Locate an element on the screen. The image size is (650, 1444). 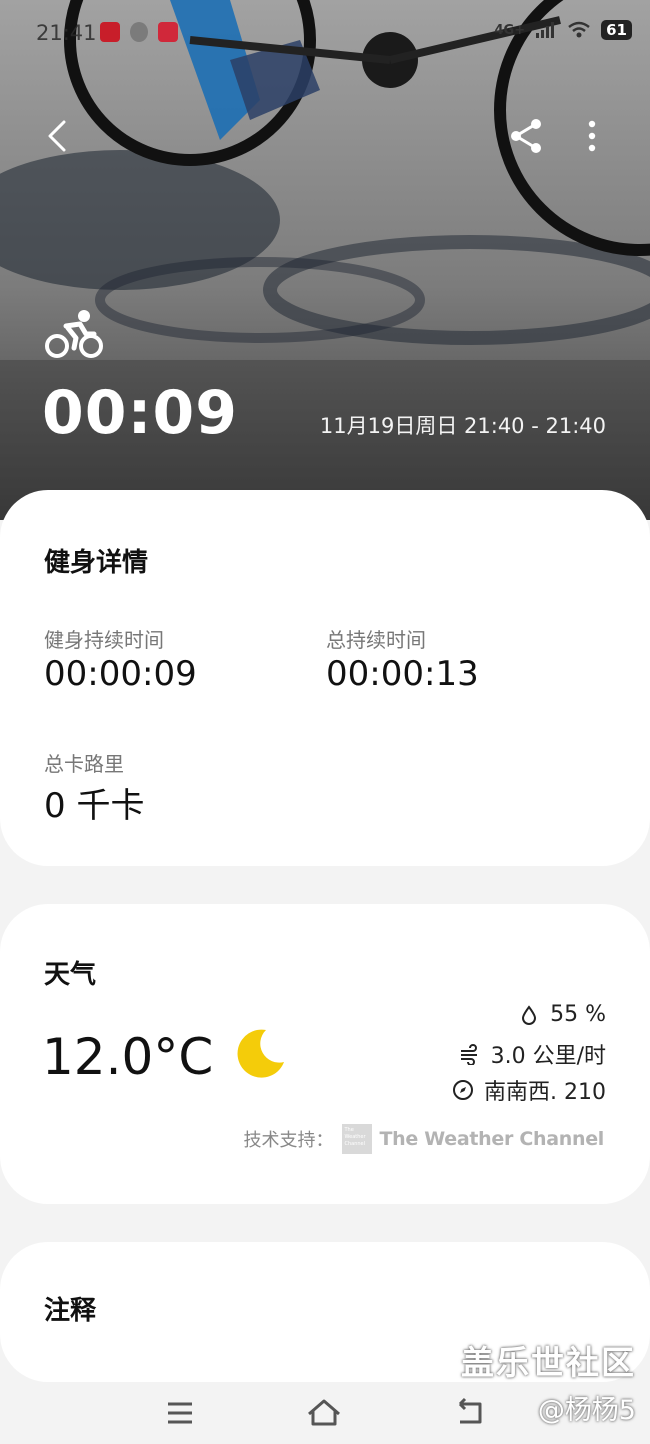
wind-direction-row: 南南西. 210 is located at coordinates (529, 1090).